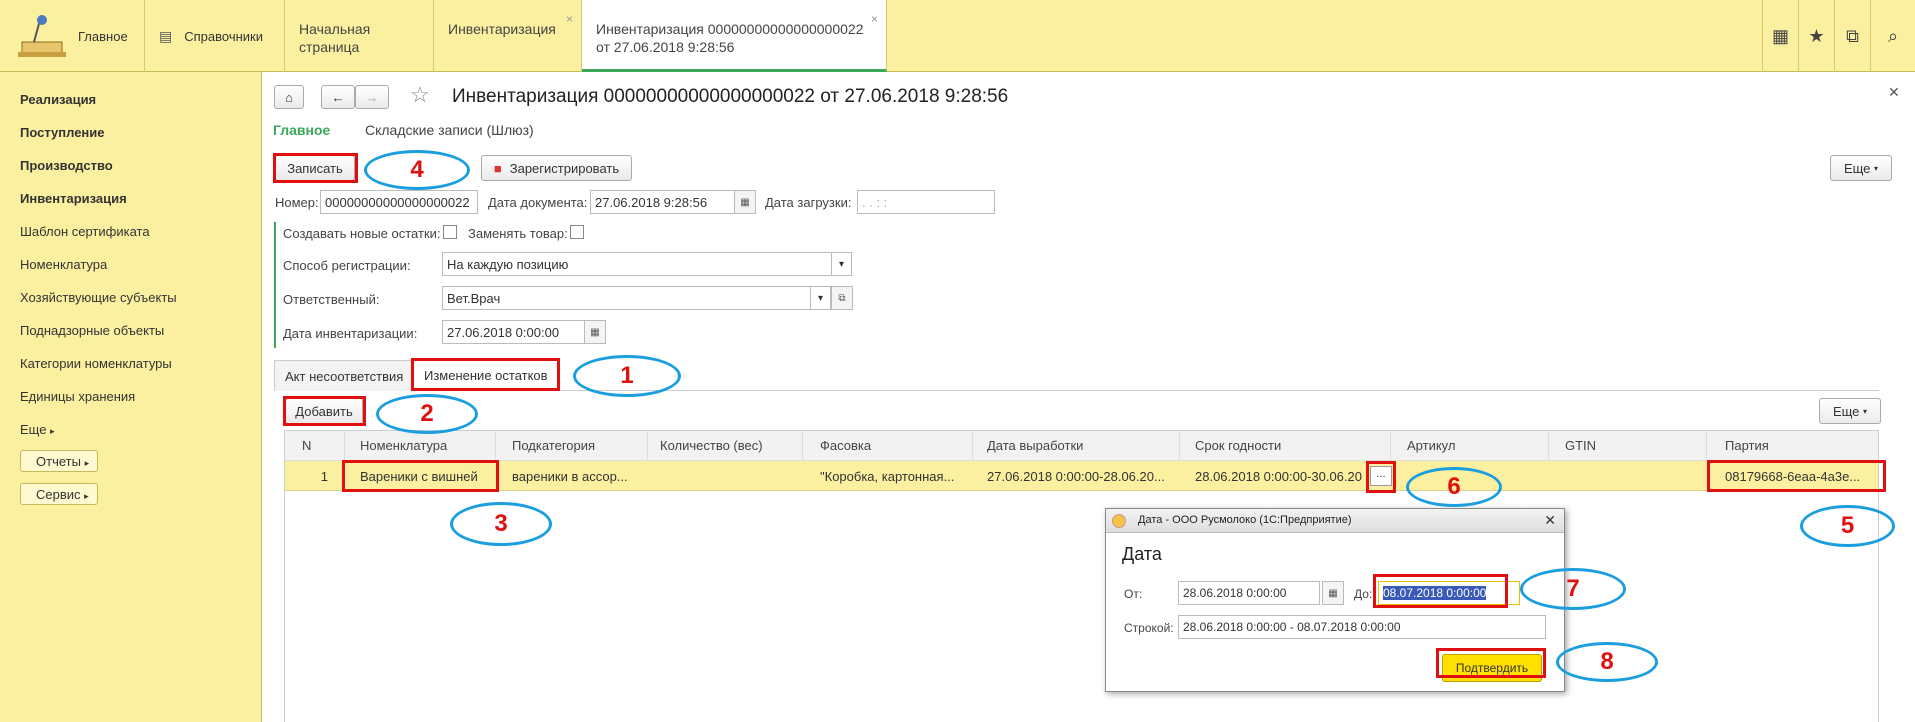 The image size is (1915, 722). What do you see at coordinates (92, 330) in the screenshot?
I see `sidebar-item-objects: Поднадзорные объекты` at bounding box center [92, 330].